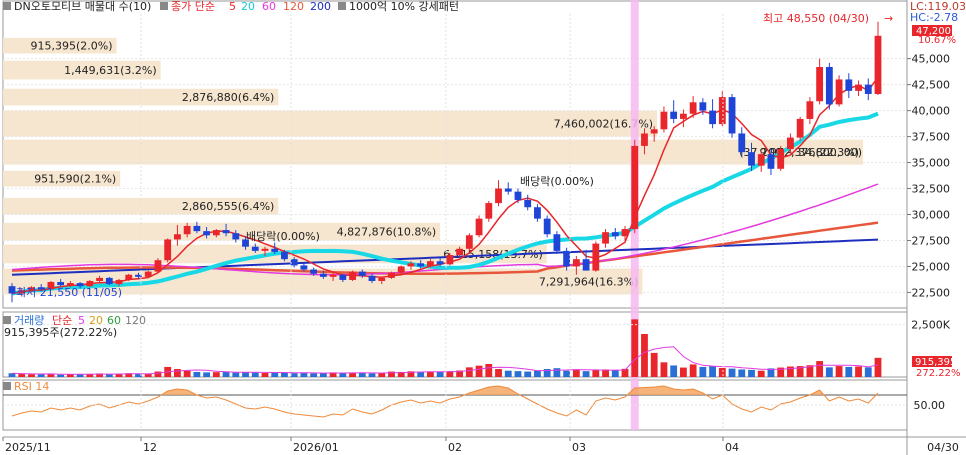  Describe the element at coordinates (28, 447) in the screenshot. I see `time-tick-label: 2025/11` at that location.